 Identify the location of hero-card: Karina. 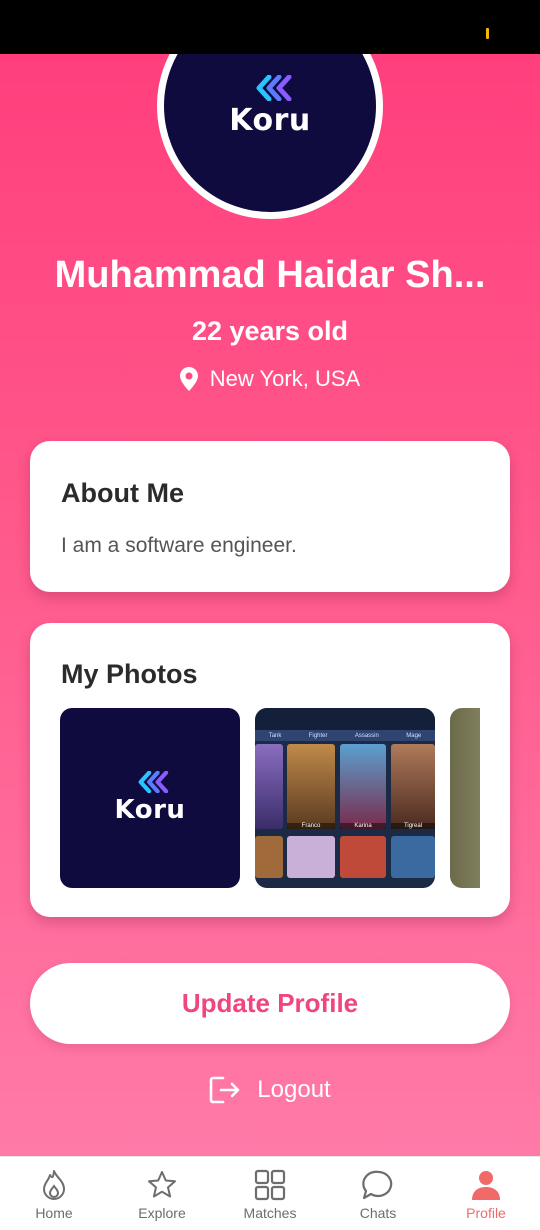
(363, 786).